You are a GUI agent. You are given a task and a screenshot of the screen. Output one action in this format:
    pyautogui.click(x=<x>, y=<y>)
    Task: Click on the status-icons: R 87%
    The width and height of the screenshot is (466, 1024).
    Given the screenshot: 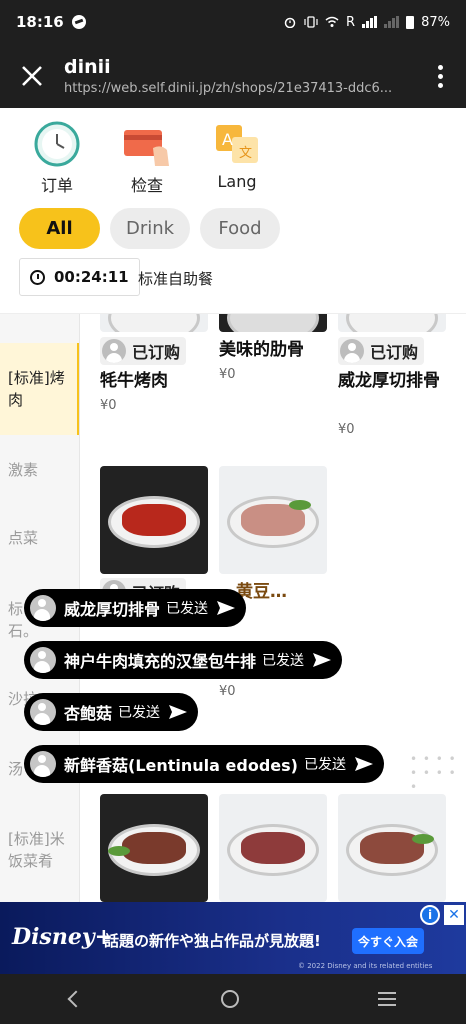 What is the action you would take?
    pyautogui.click(x=366, y=22)
    